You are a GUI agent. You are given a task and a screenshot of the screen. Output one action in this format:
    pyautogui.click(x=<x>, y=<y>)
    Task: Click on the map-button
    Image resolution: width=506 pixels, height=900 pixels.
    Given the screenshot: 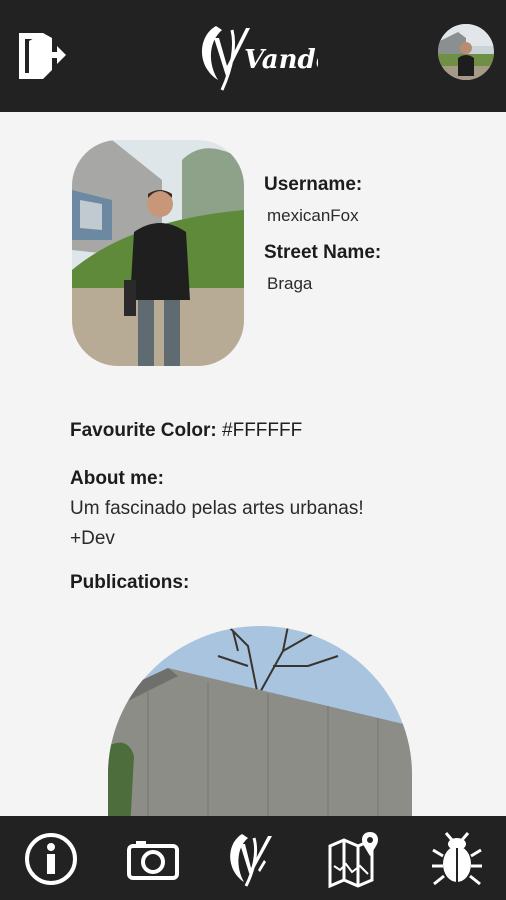 What is the action you would take?
    pyautogui.click(x=355, y=859)
    